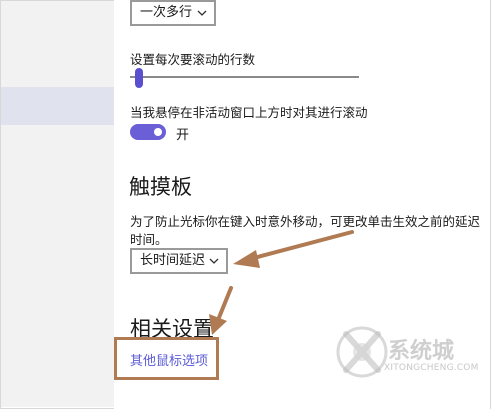 Image resolution: width=491 pixels, height=409 pixels. Describe the element at coordinates (431, 368) in the screenshot. I see `watermark-url: XITONGCHENG.COM` at that location.